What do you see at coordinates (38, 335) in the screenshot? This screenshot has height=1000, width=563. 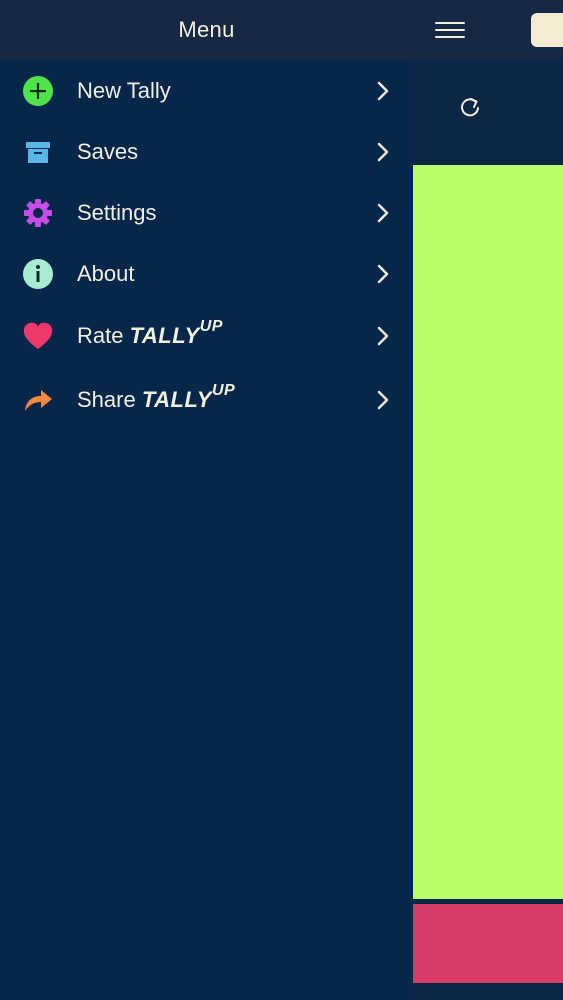 I see `heart-icon` at bounding box center [38, 335].